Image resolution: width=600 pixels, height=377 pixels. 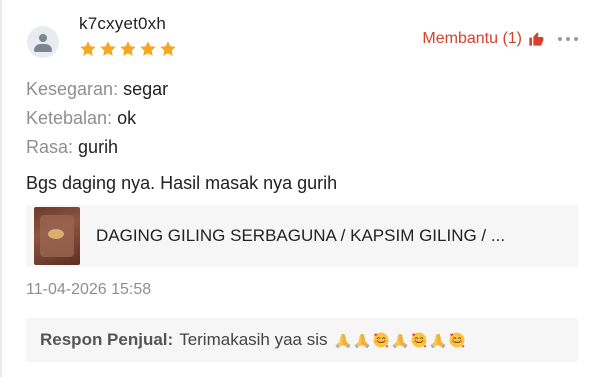 What do you see at coordinates (253, 339) in the screenshot?
I see `seller-response-message: Terimakasih yaa sis` at bounding box center [253, 339].